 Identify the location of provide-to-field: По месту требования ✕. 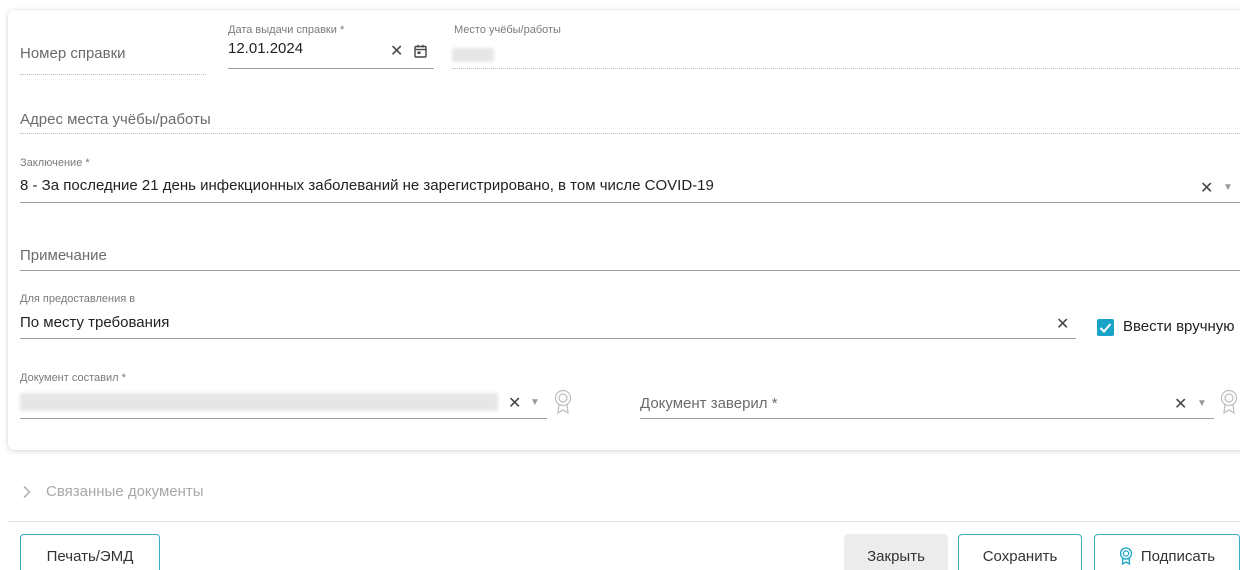
(548, 322).